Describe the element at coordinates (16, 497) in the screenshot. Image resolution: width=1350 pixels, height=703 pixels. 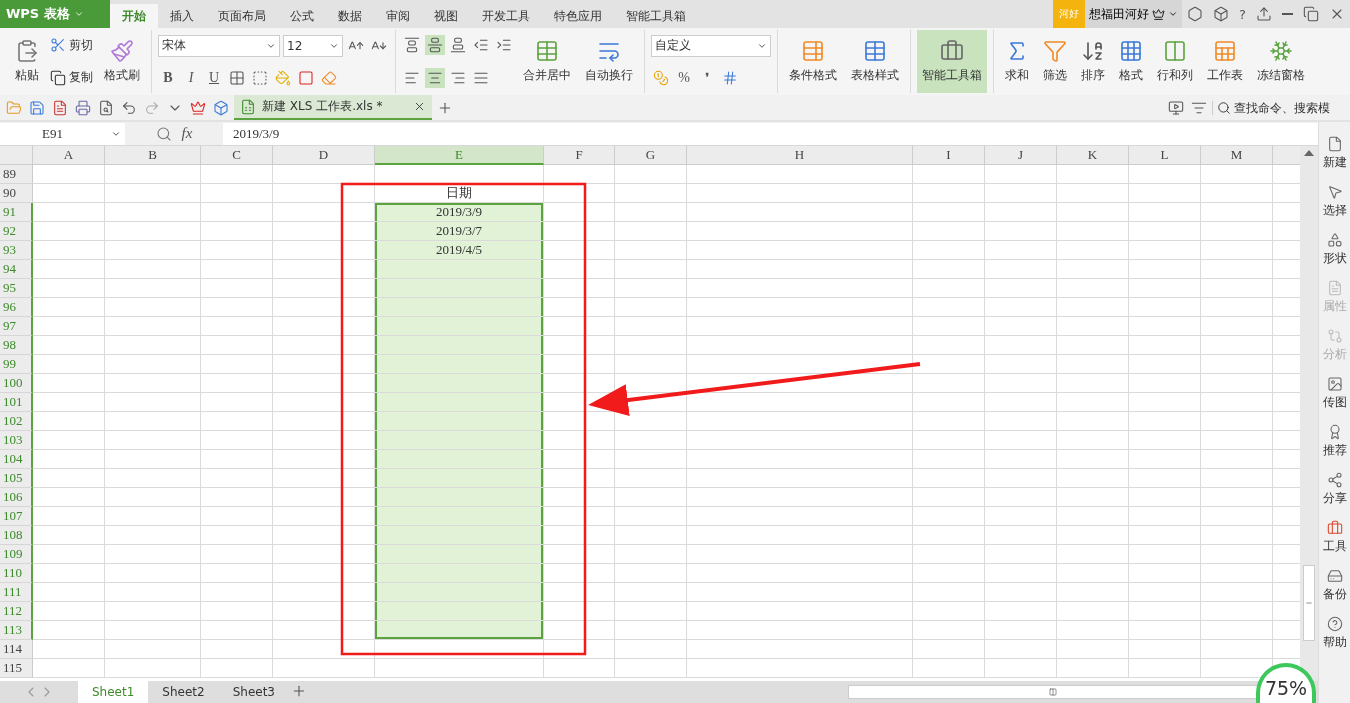
I see `row-header: 106` at that location.